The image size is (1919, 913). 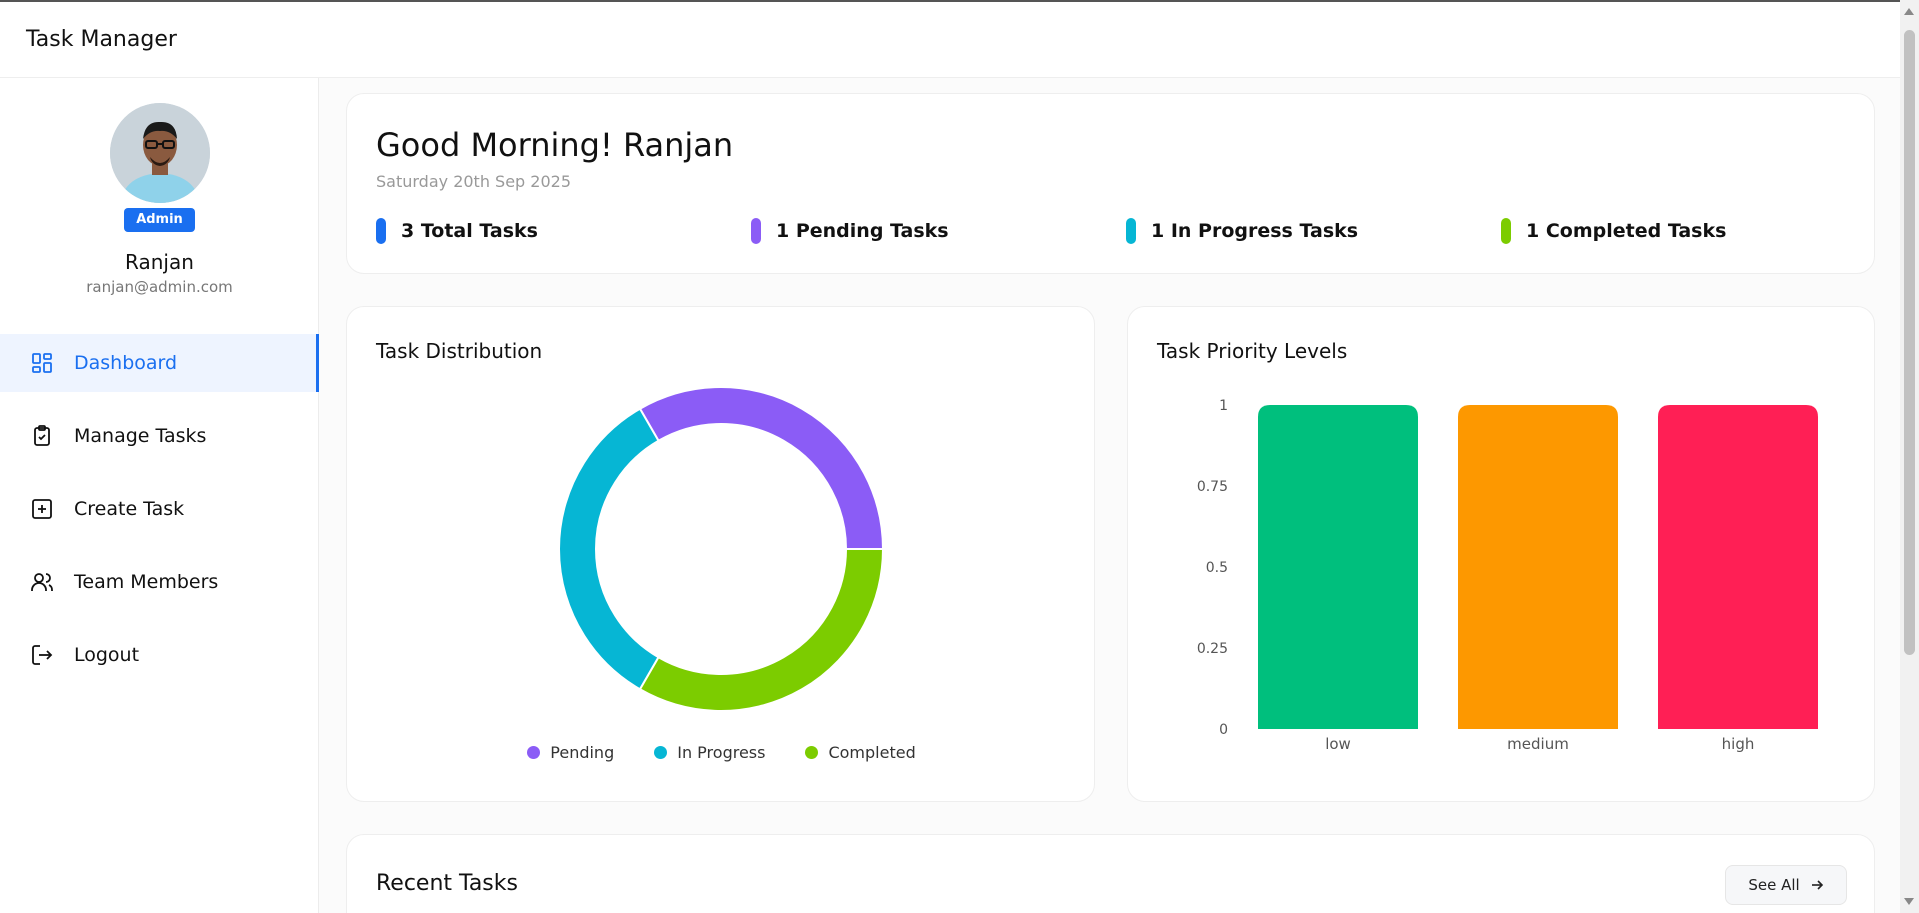 What do you see at coordinates (1212, 487) in the screenshot?
I see `y-tick-label: 0.75` at bounding box center [1212, 487].